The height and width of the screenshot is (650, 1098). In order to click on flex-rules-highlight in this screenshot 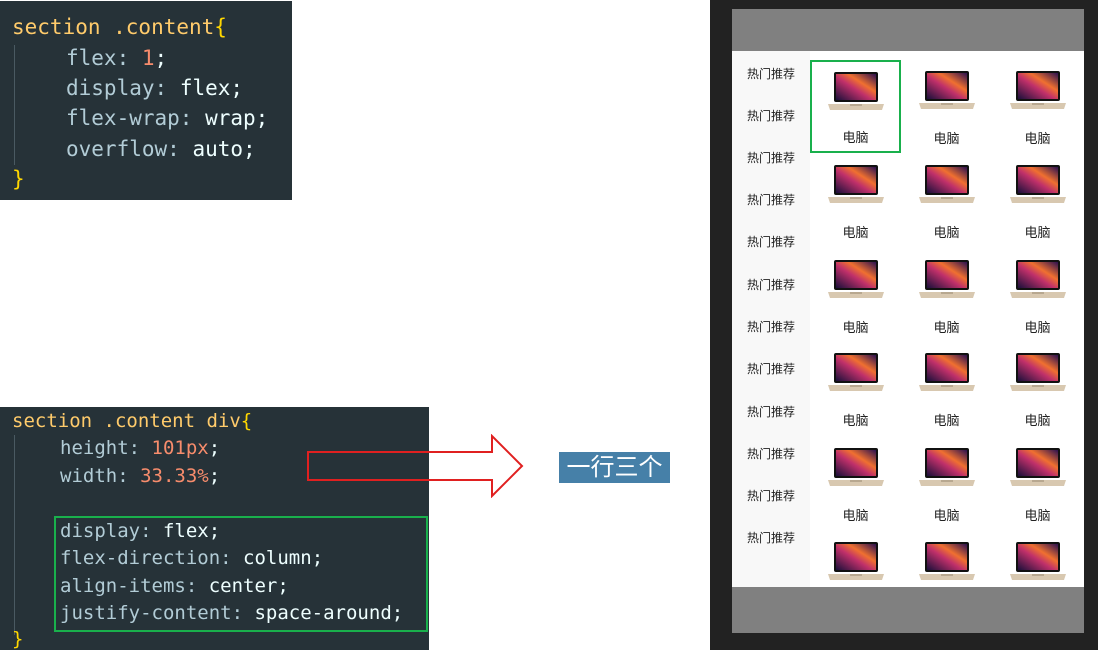, I will do `click(241, 574)`.